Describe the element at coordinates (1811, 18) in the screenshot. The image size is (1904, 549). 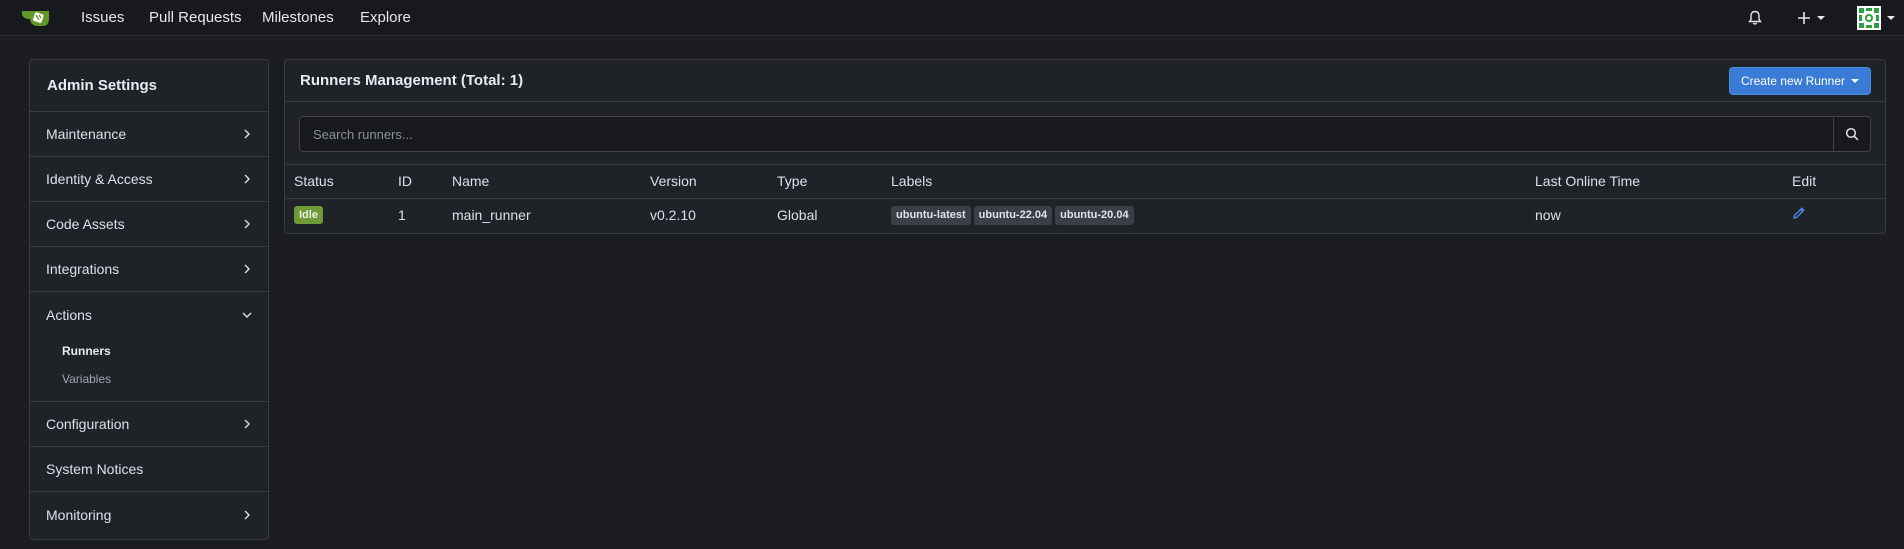
I see `create-menu-button` at that location.